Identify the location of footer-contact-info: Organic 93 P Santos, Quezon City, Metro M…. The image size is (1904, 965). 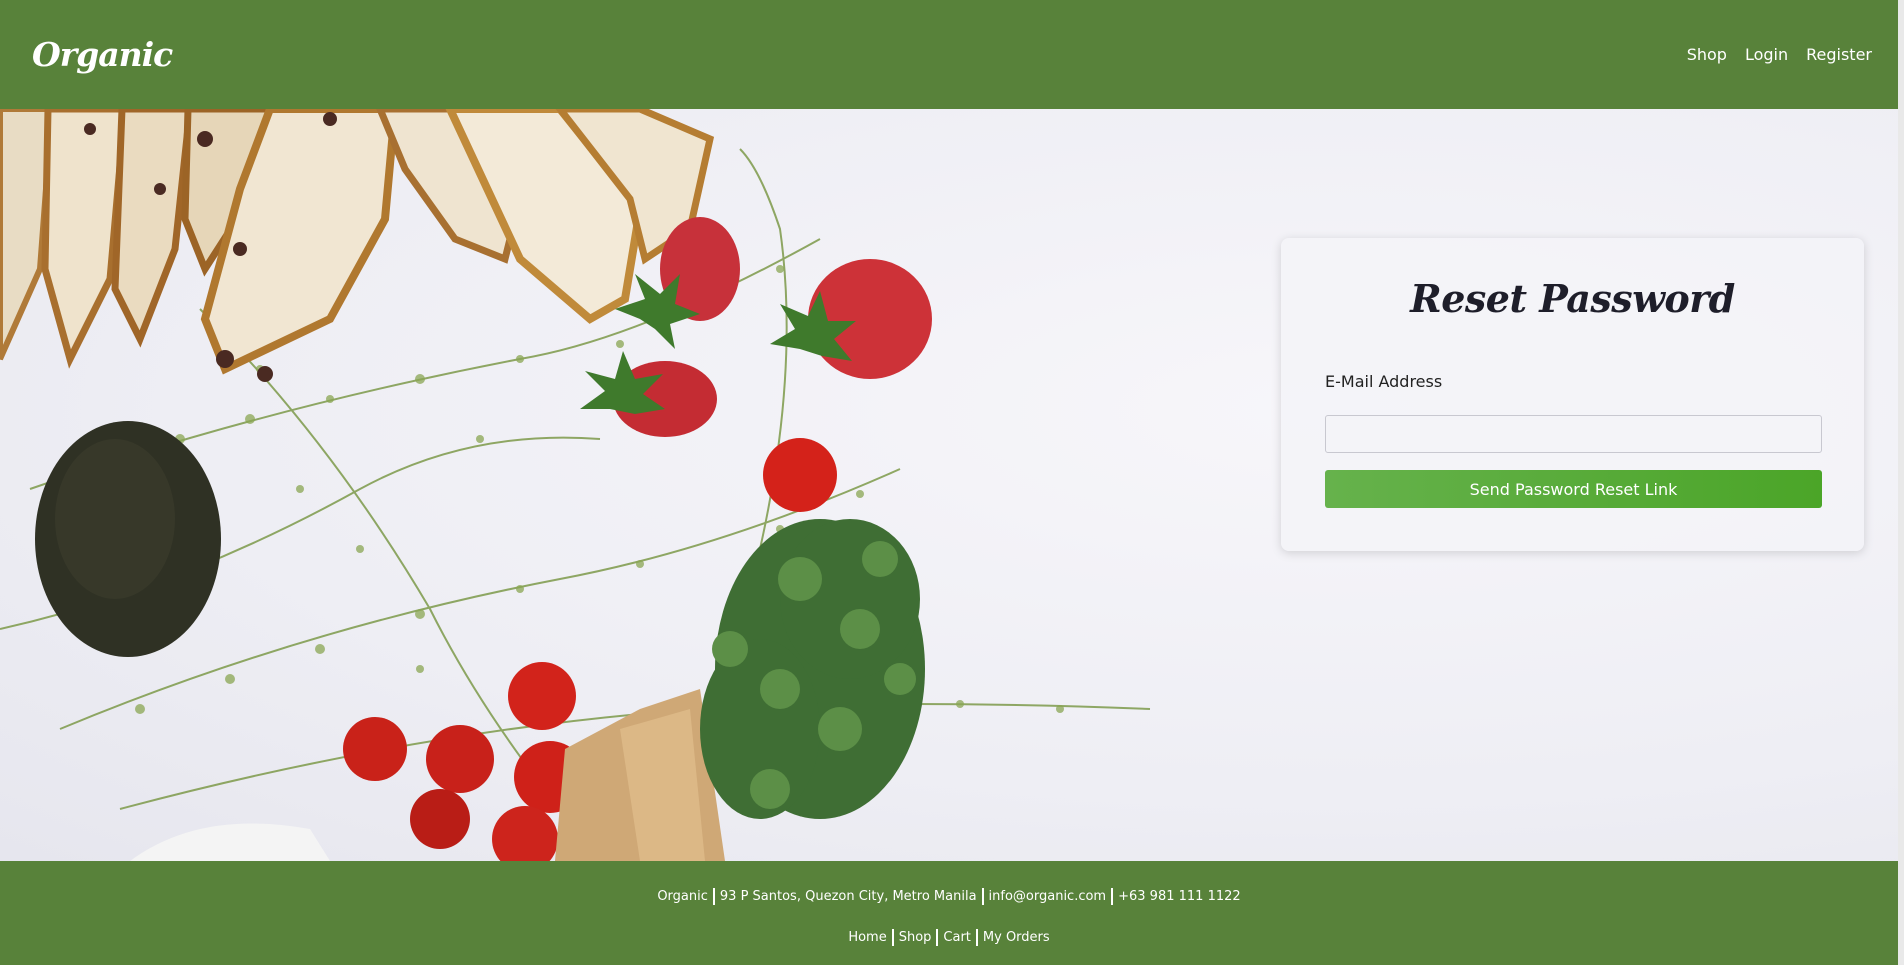
(949, 896).